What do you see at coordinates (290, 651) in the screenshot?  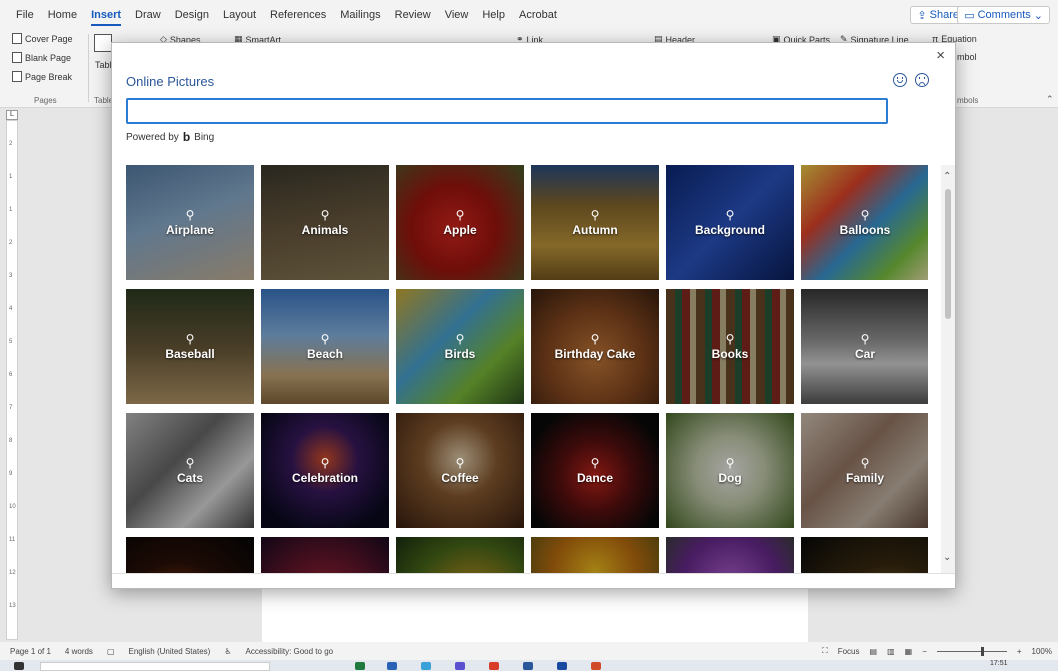 I see `accessibility-status: Accessibility: Good to go` at bounding box center [290, 651].